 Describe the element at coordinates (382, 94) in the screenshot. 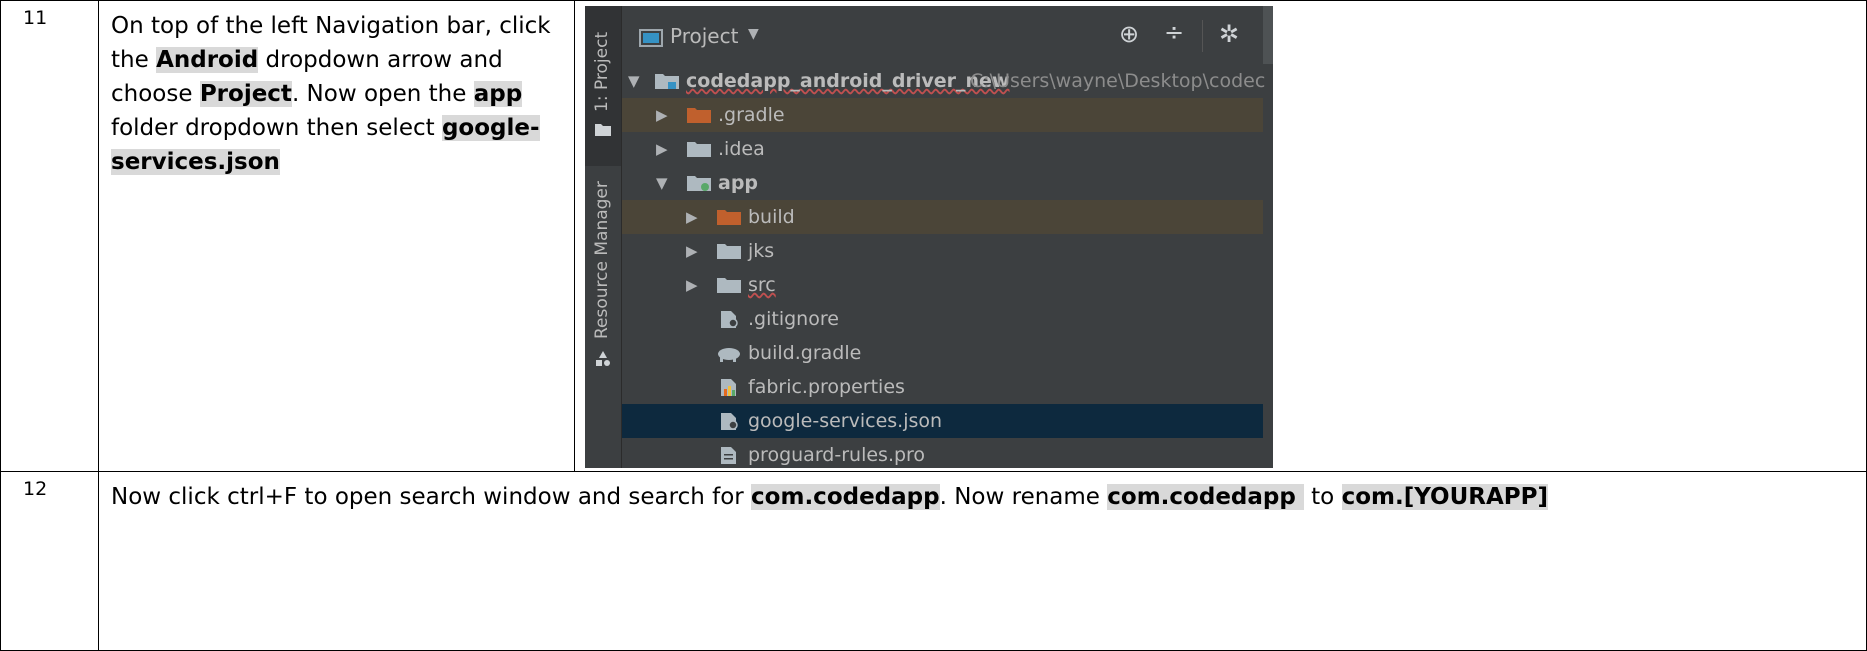

I see `instr-text: . Now open the` at that location.